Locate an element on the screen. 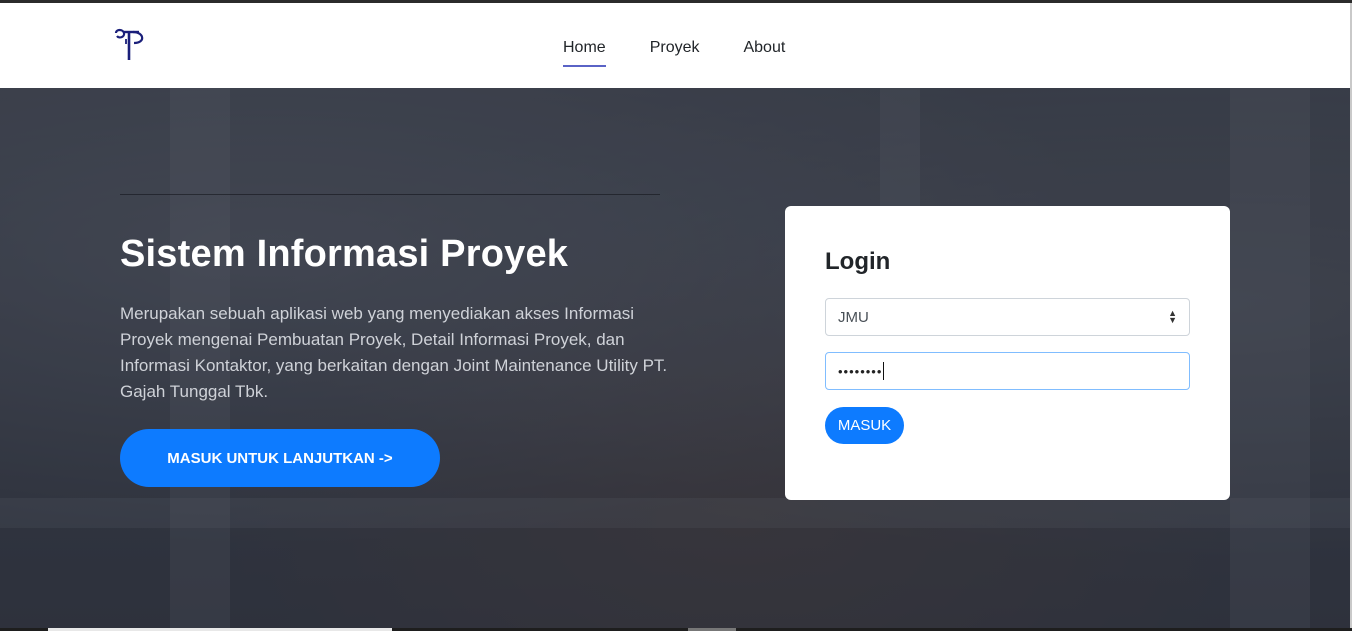 The height and width of the screenshot is (631, 1352). main-nav: Home Proyek About is located at coordinates (696, 53).